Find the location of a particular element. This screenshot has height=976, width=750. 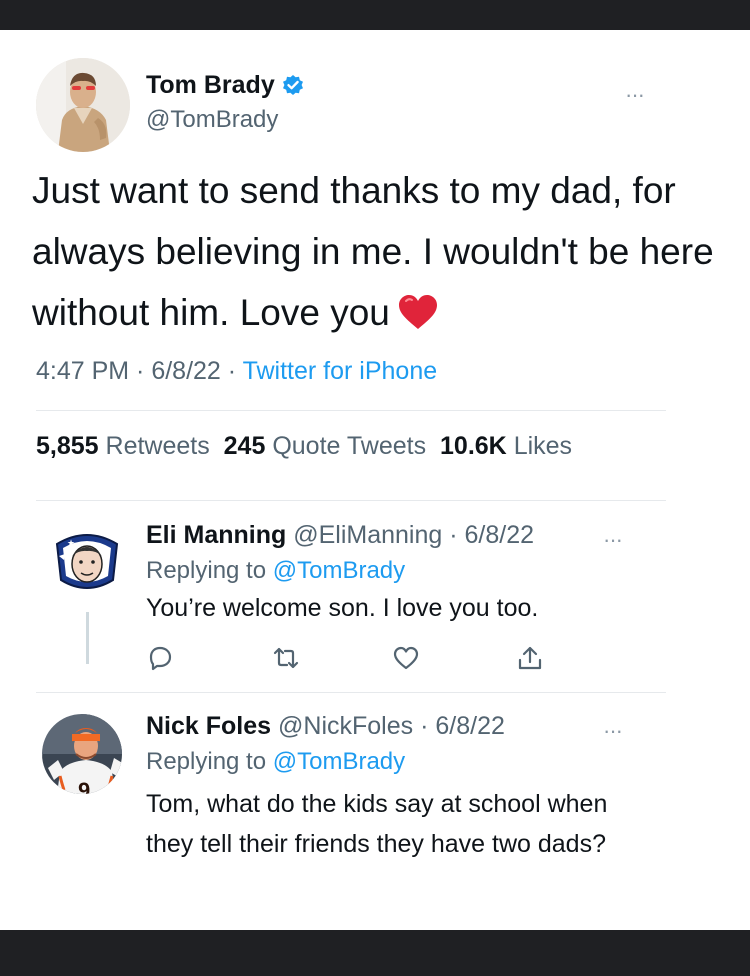

quote-tweets-stat: 245 Quote Tweets is located at coordinates (325, 446).